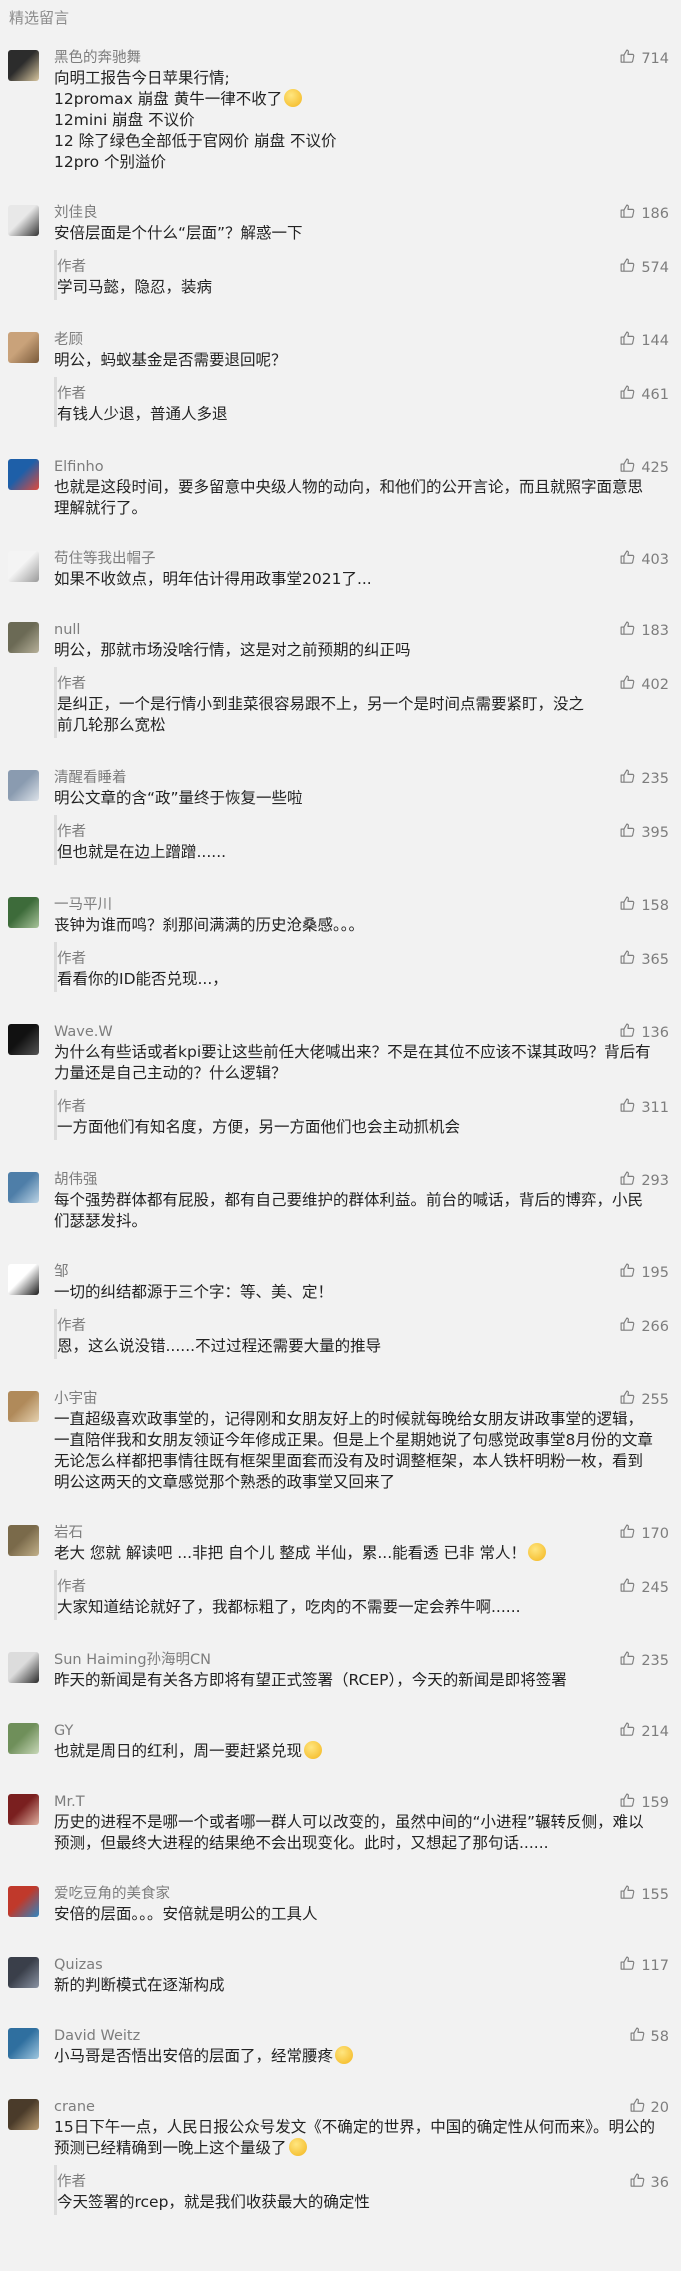  I want to click on like-count: 255, so click(655, 1399).